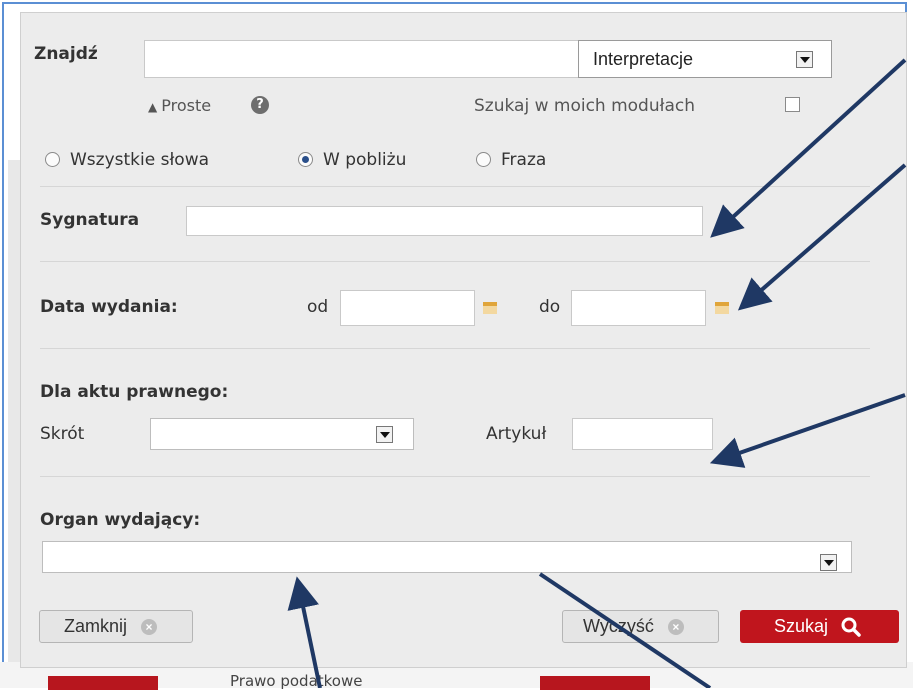  What do you see at coordinates (822, 237) in the screenshot?
I see `arrow-to-date` at bounding box center [822, 237].